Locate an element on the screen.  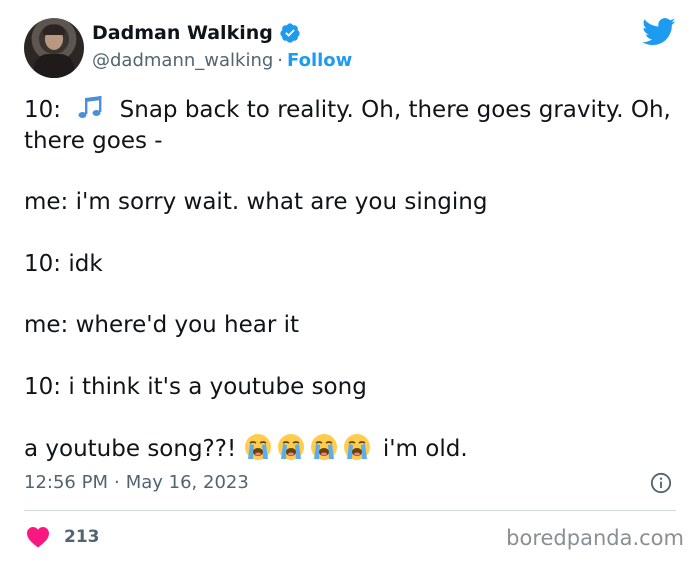
tweet-line-3: 10: idk is located at coordinates (63, 263).